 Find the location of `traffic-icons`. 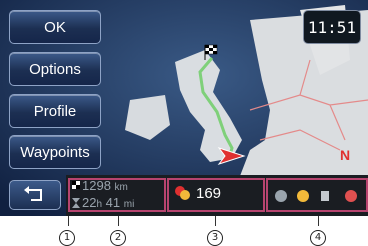

traffic-icons is located at coordinates (316, 196).